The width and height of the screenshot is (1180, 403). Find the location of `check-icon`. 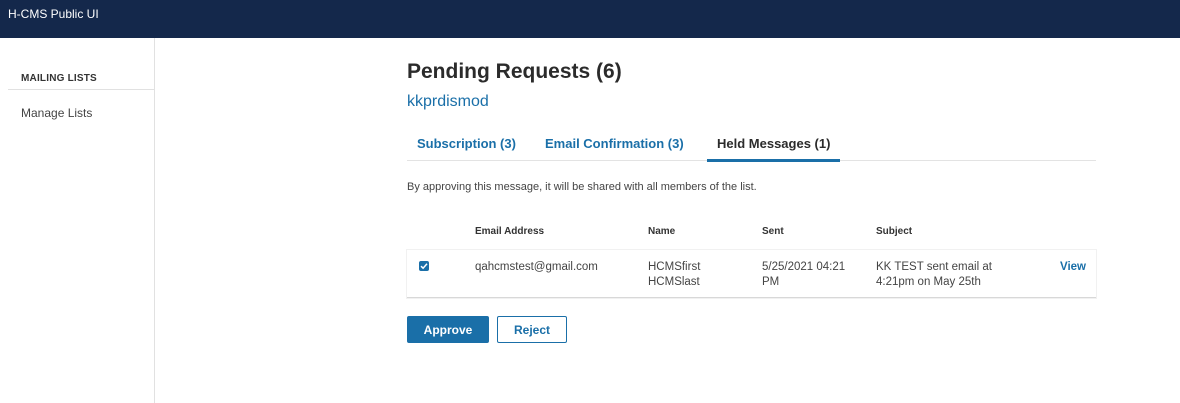

check-icon is located at coordinates (424, 266).